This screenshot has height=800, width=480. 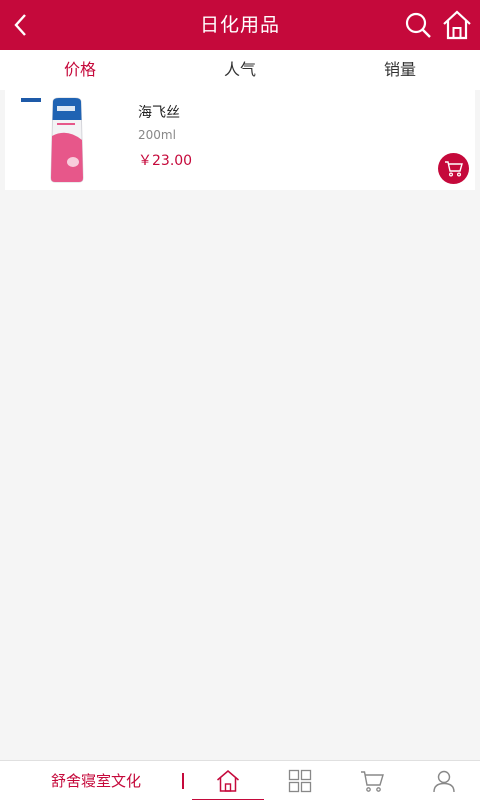 I want to click on tab-sales: 销量, so click(x=400, y=70).